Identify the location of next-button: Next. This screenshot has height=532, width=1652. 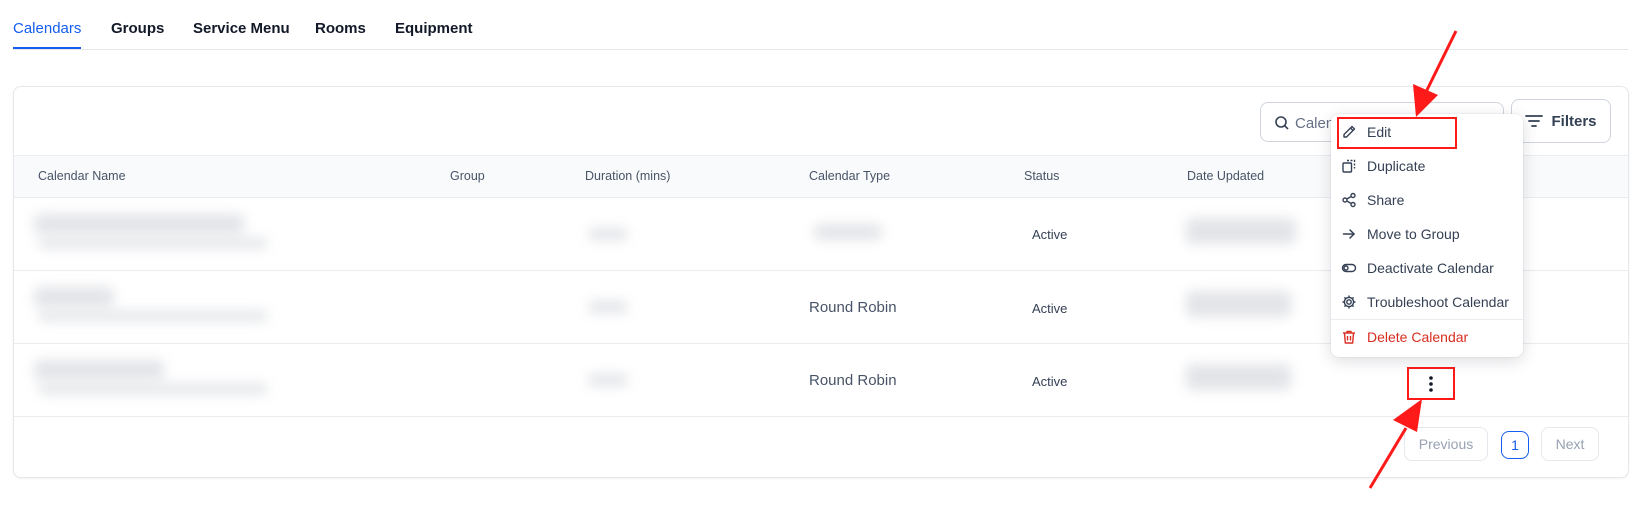
(1570, 444).